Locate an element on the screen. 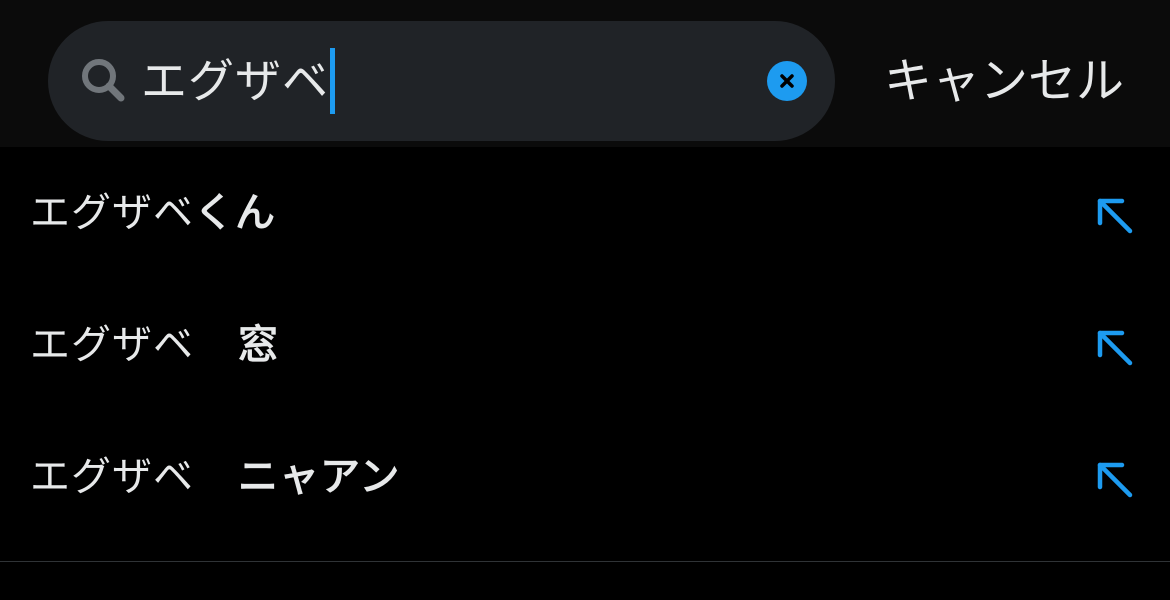 The image size is (1170, 600). cancel-button: キャンセル is located at coordinates (1004, 81).